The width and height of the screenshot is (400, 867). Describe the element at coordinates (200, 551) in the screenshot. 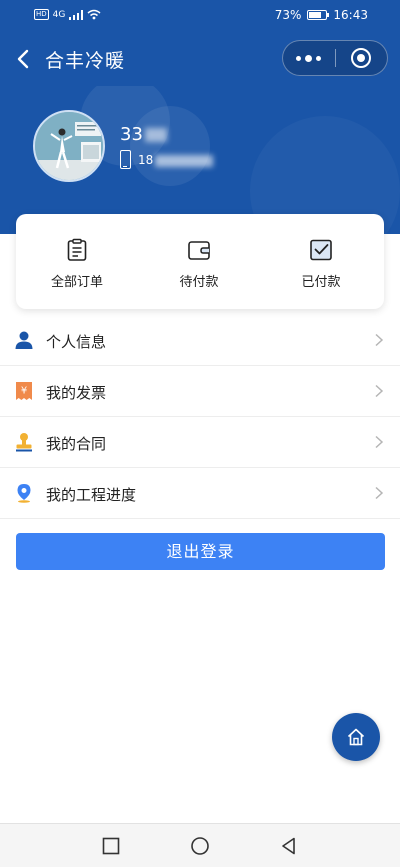

I see `logout-button: 退出登录` at that location.